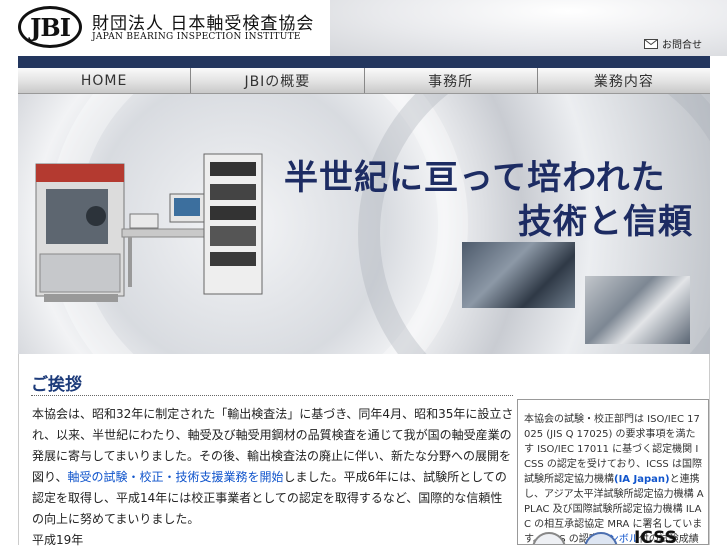  What do you see at coordinates (682, 45) in the screenshot?
I see `contact-label: お問合せ` at bounding box center [682, 45].